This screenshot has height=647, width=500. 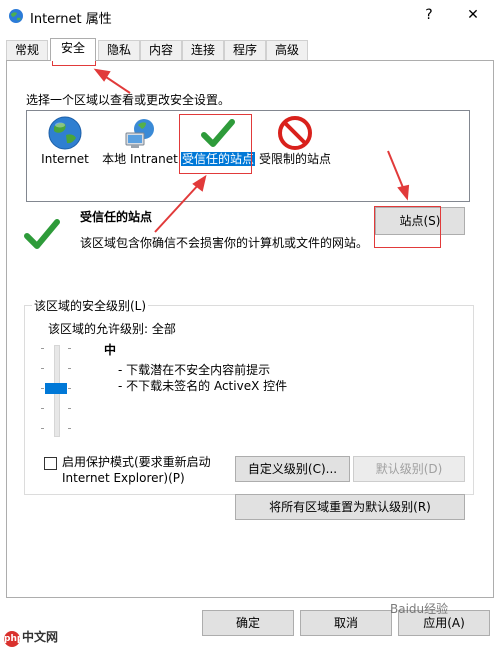 What do you see at coordinates (90, 305) in the screenshot?
I see `security-level-group-title: 该区域的安全级别(L)` at bounding box center [90, 305].